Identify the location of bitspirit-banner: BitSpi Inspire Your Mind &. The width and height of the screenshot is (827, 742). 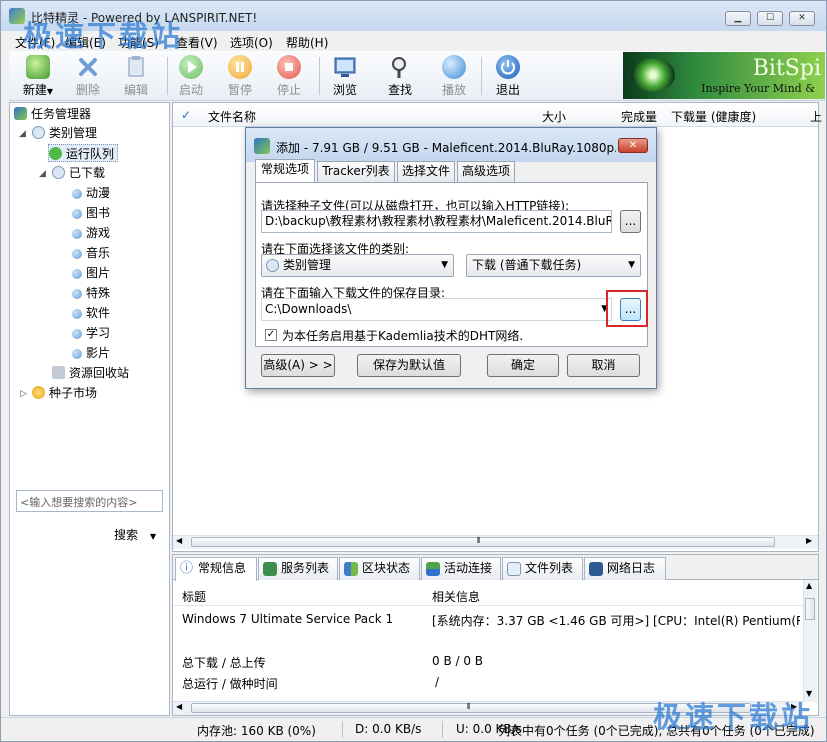
(724, 75).